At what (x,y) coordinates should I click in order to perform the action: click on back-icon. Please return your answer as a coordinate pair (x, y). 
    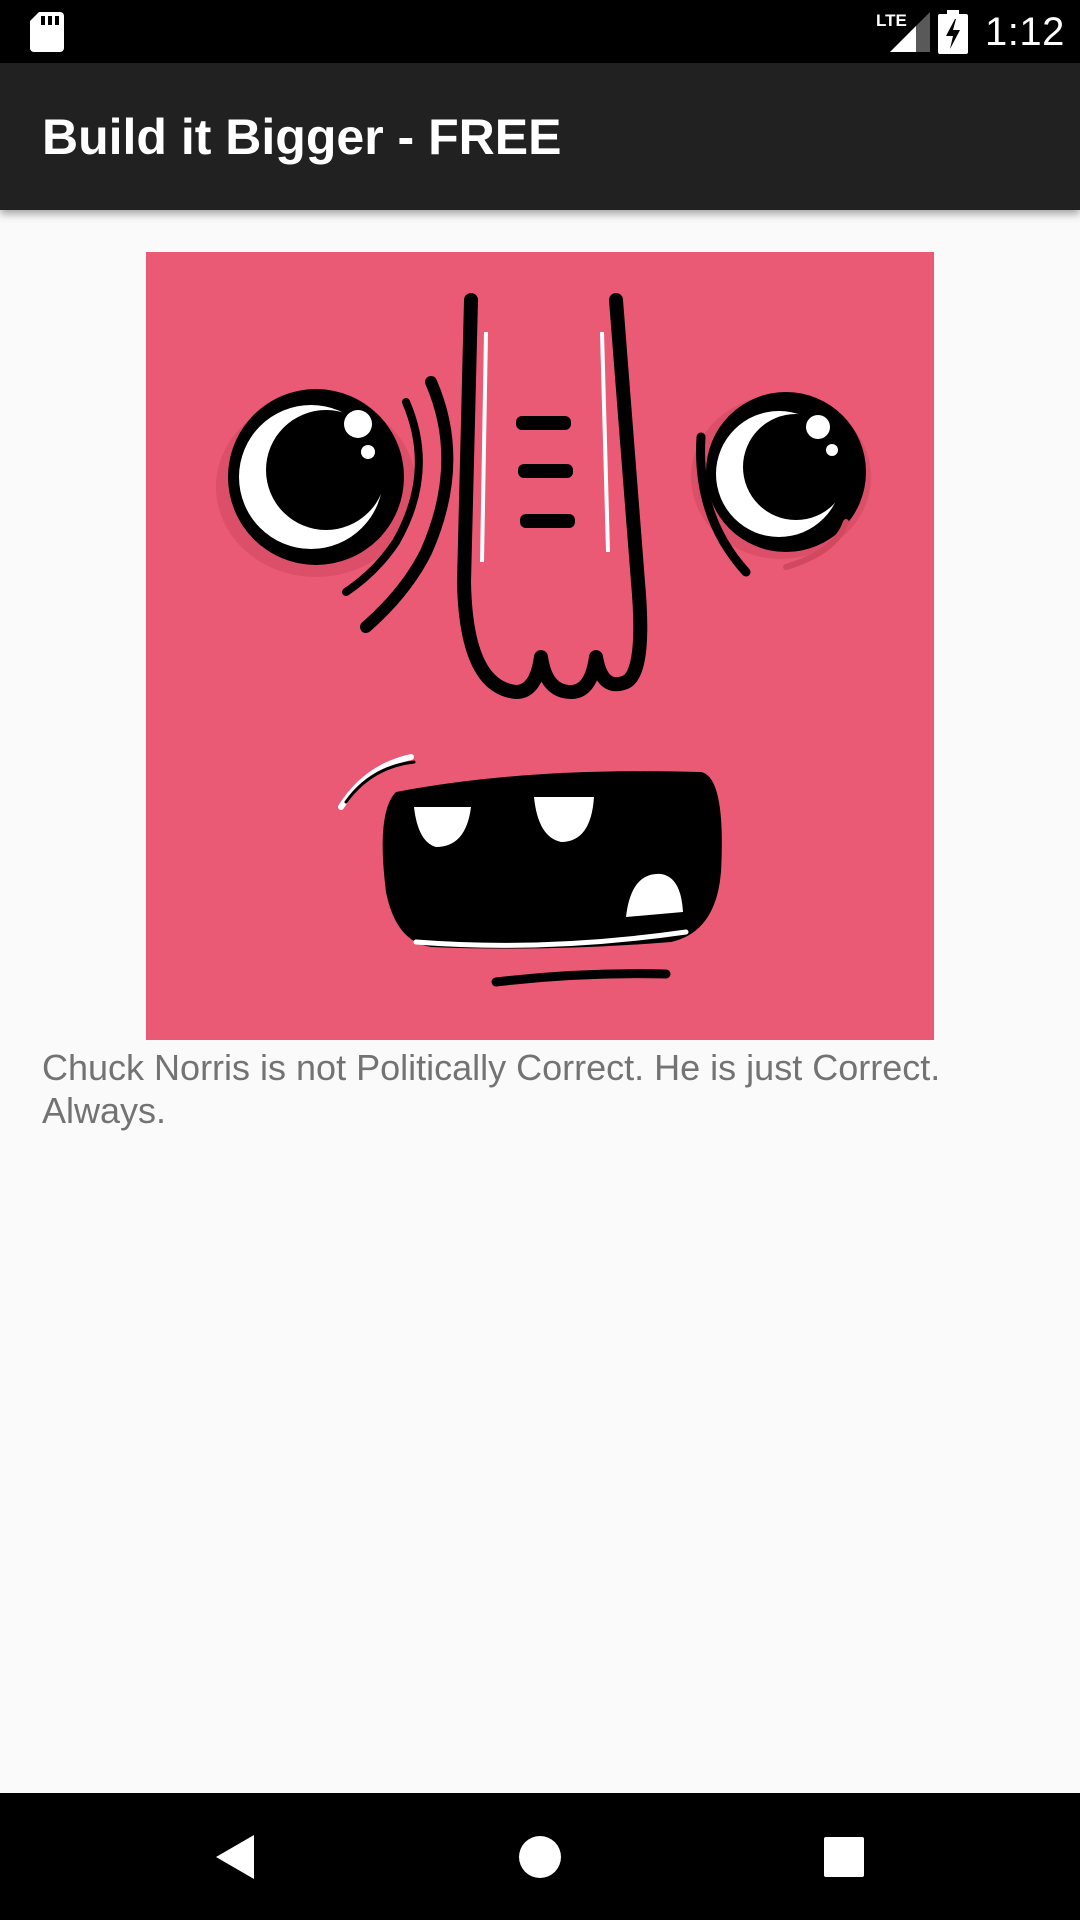
    Looking at the image, I should click on (235, 1857).